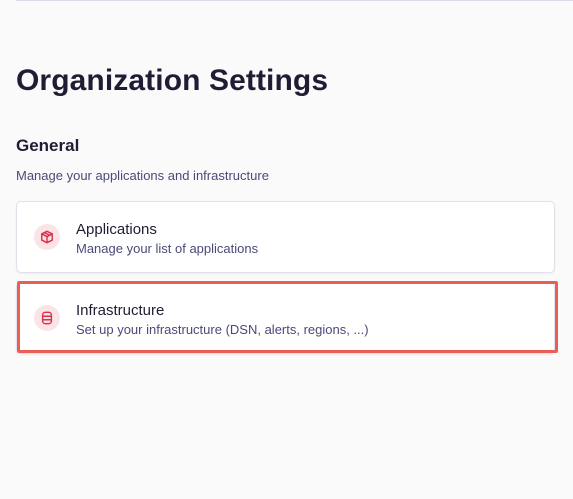  I want to click on infrastructure-card-title: Infrastructure, so click(120, 310).